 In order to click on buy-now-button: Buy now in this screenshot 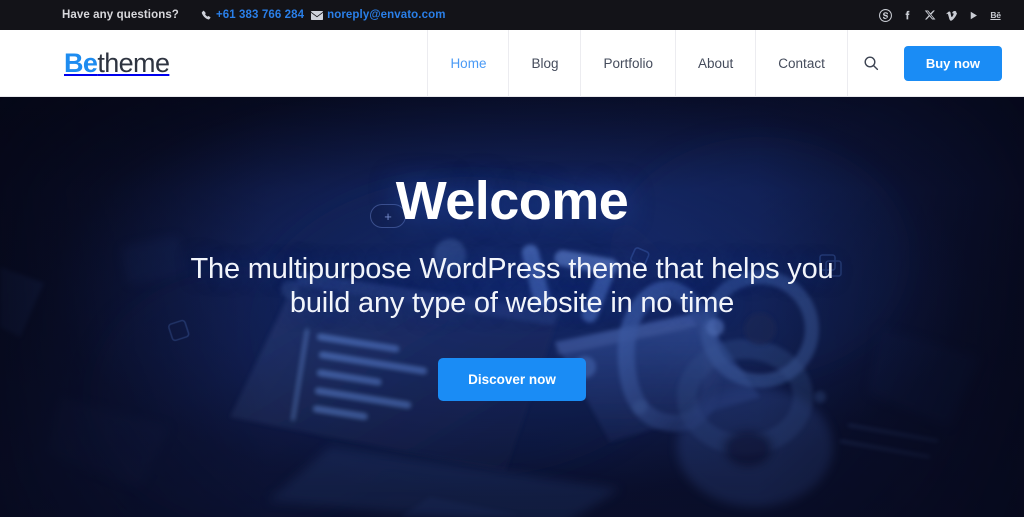, I will do `click(952, 63)`.